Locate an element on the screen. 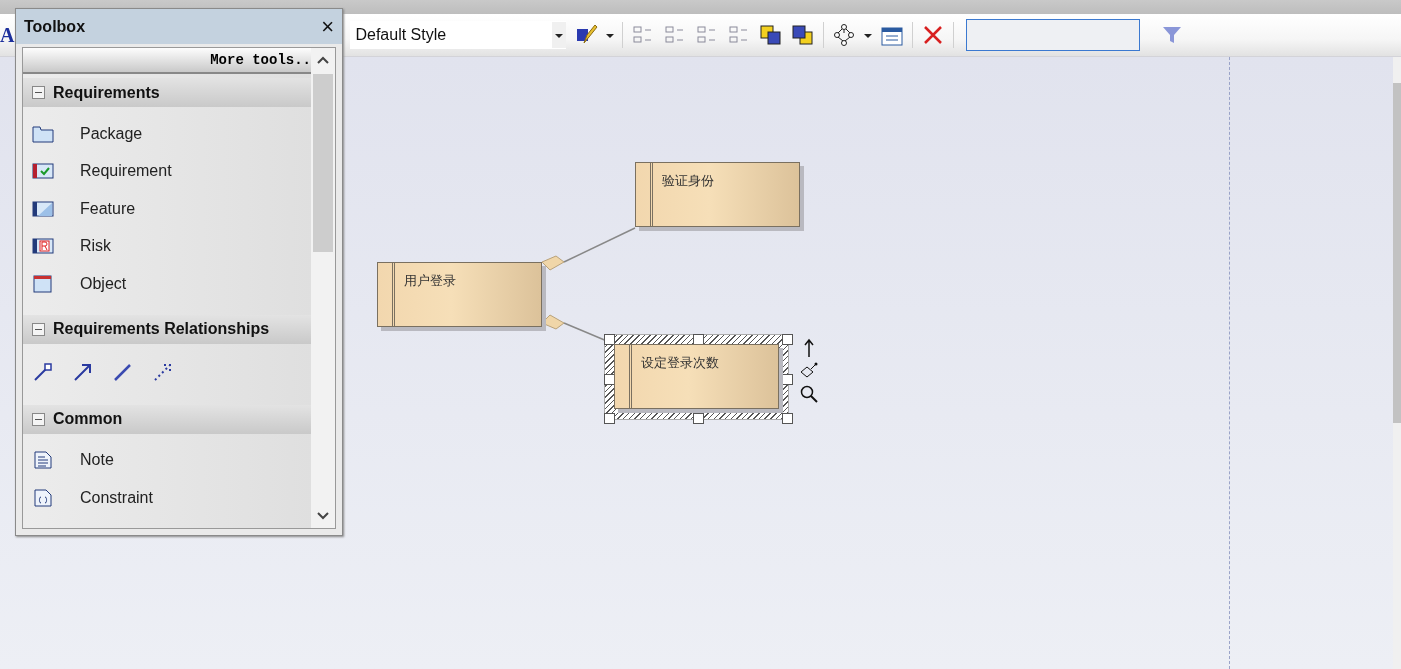  search-icon is located at coordinates (809, 394).